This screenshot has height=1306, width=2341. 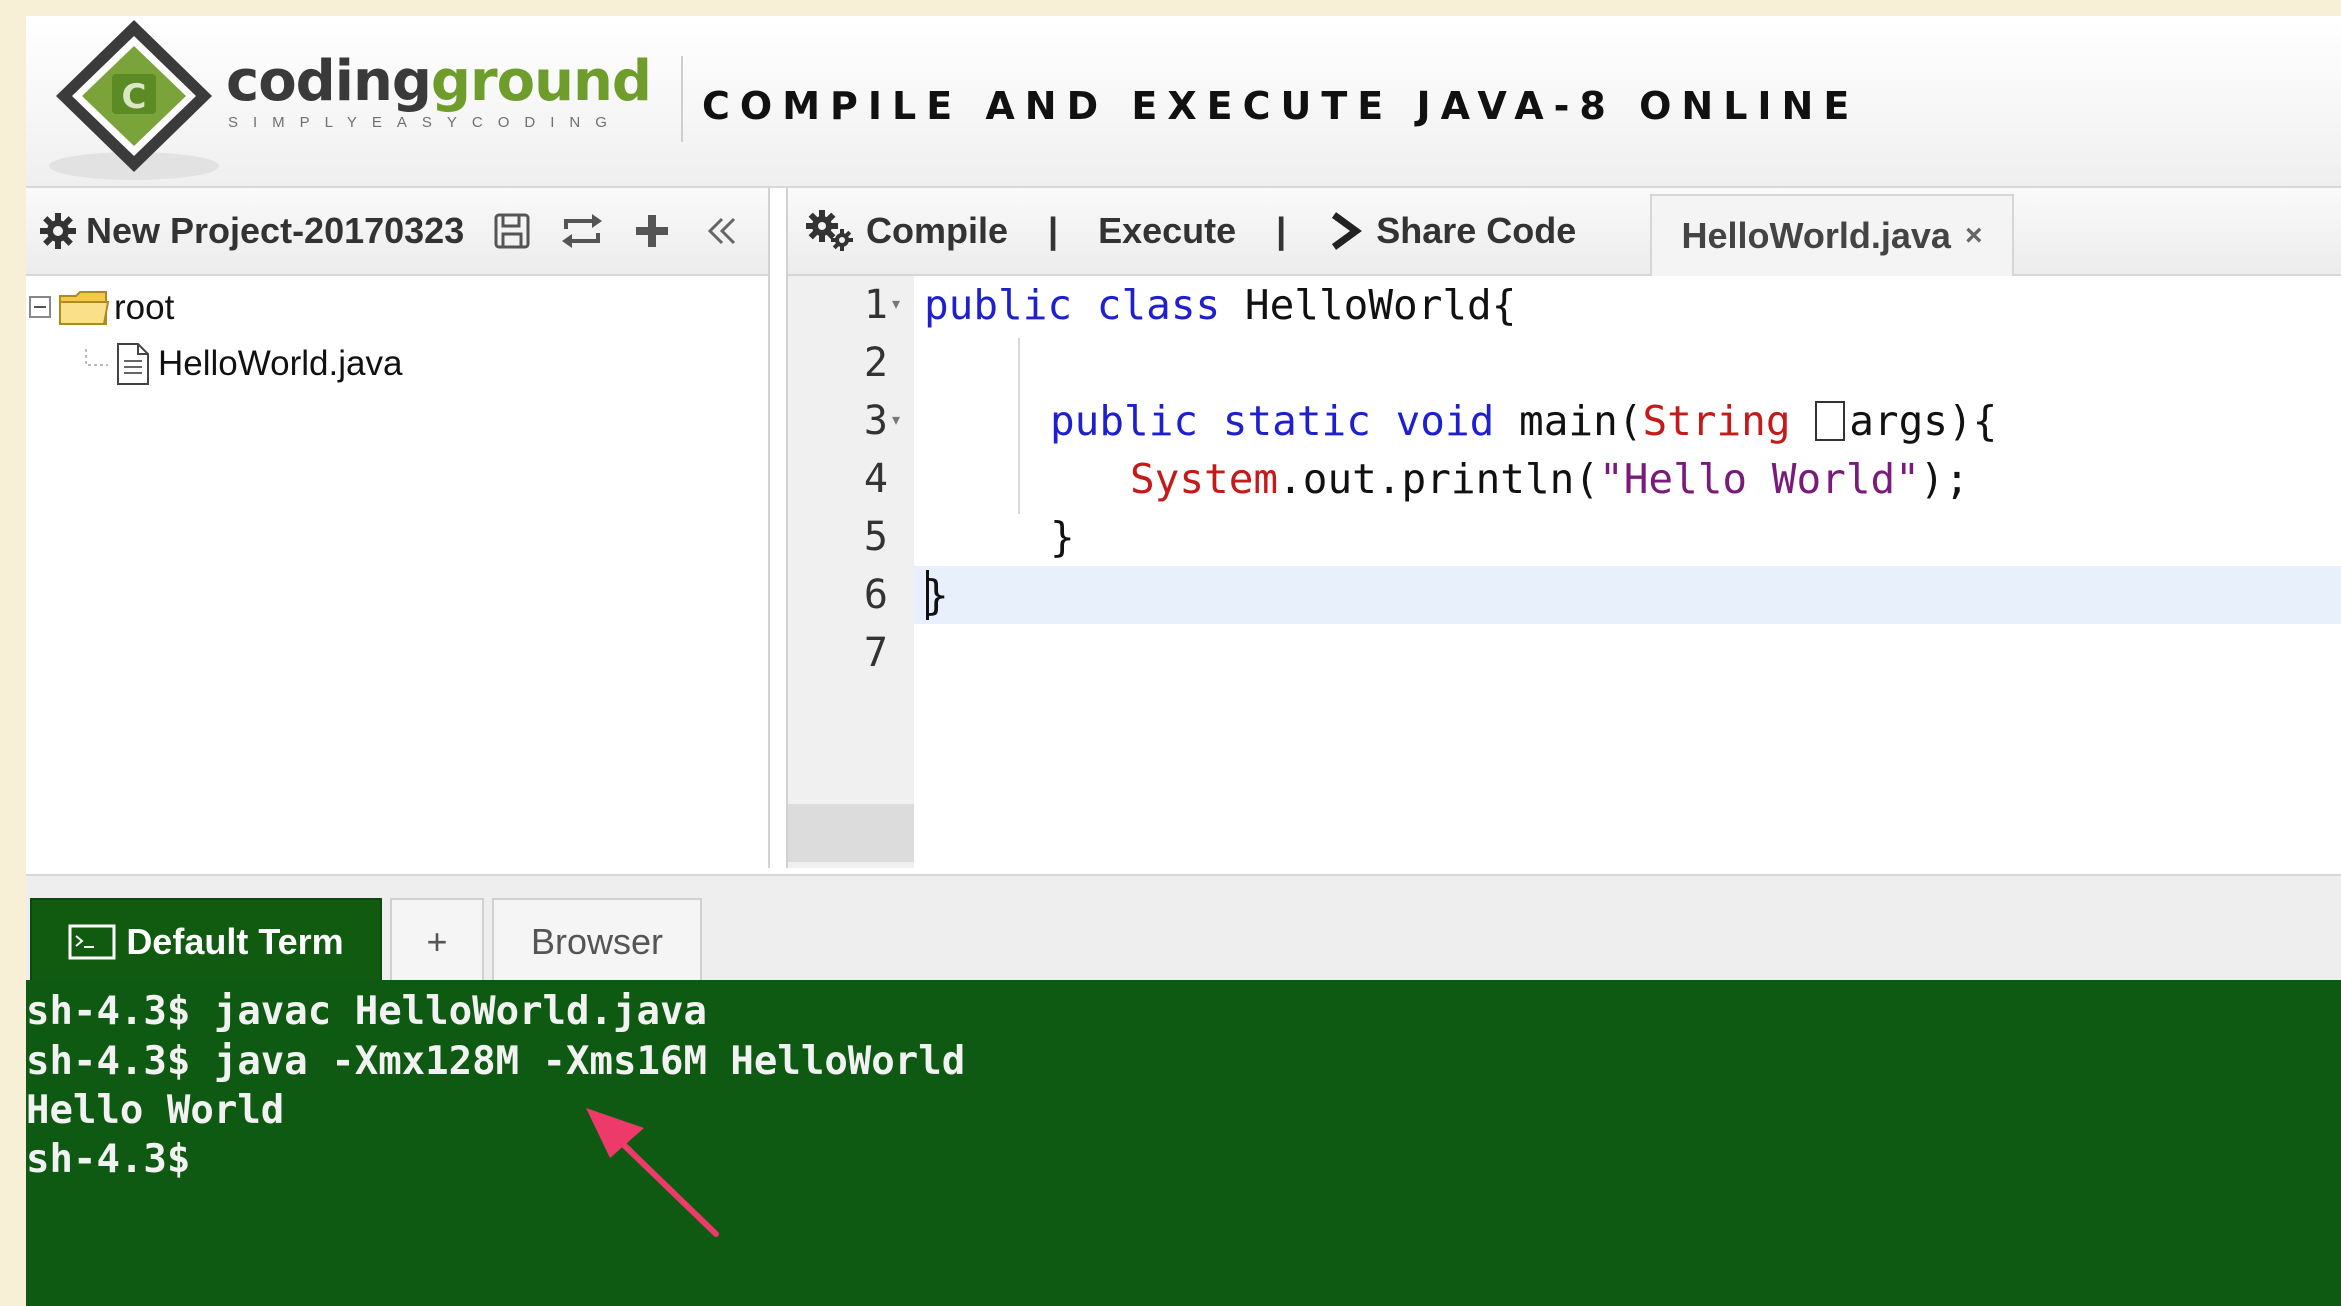 I want to click on line-number: 5, so click(x=875, y=537).